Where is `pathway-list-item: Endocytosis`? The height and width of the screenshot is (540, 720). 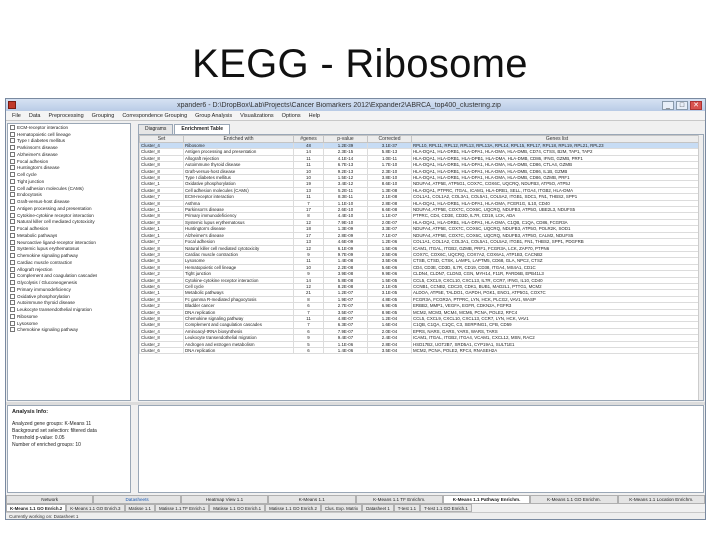 pathway-list-item: Endocytosis is located at coordinates (69, 195).